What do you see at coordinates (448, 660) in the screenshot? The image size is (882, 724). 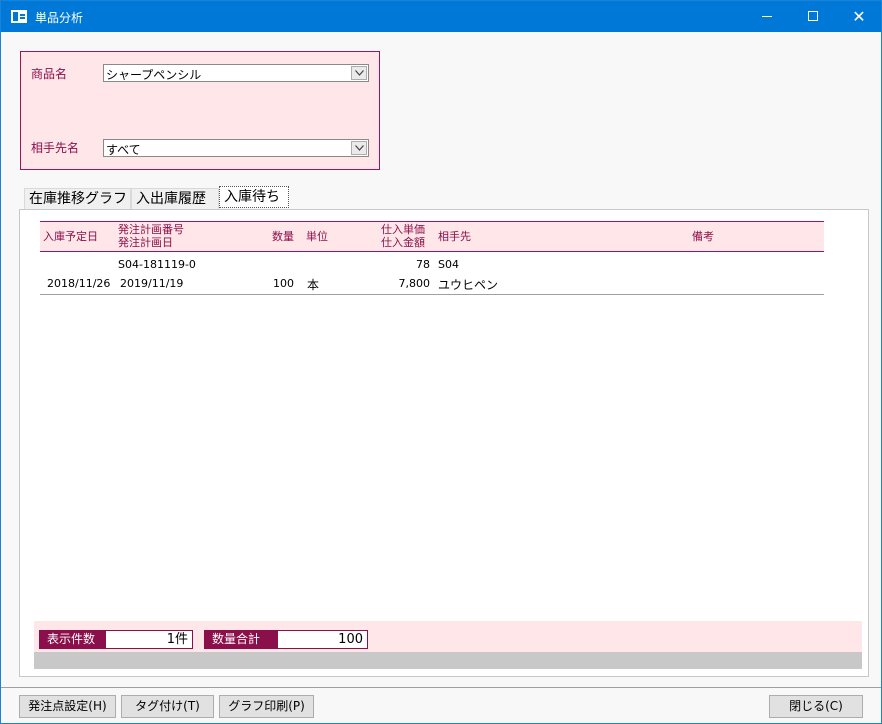 I see `horizontal-scrollbar` at bounding box center [448, 660].